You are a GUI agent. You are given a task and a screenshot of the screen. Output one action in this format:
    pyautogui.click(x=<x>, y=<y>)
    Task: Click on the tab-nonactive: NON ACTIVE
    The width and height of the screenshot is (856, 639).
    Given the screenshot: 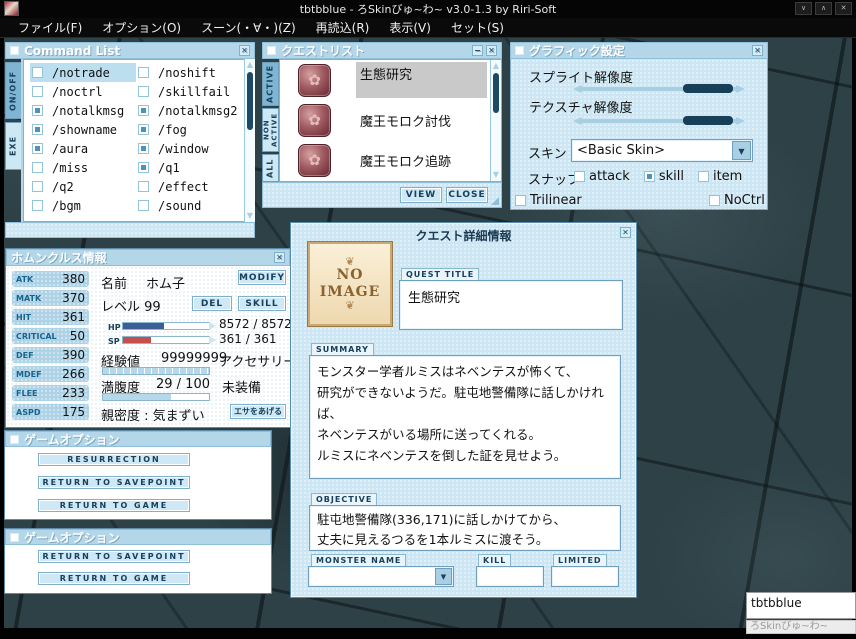 What is the action you would take?
    pyautogui.click(x=270, y=130)
    